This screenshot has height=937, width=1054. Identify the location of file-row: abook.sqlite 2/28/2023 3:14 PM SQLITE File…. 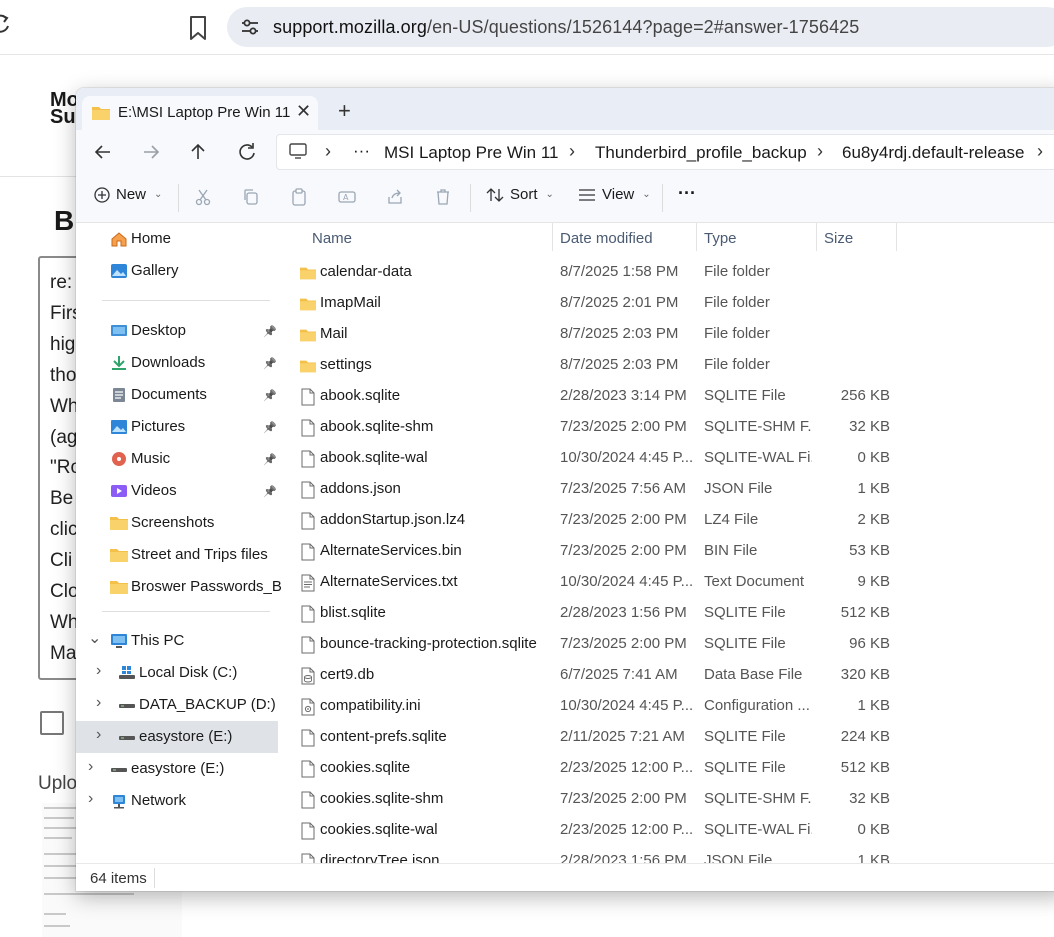
(668, 396).